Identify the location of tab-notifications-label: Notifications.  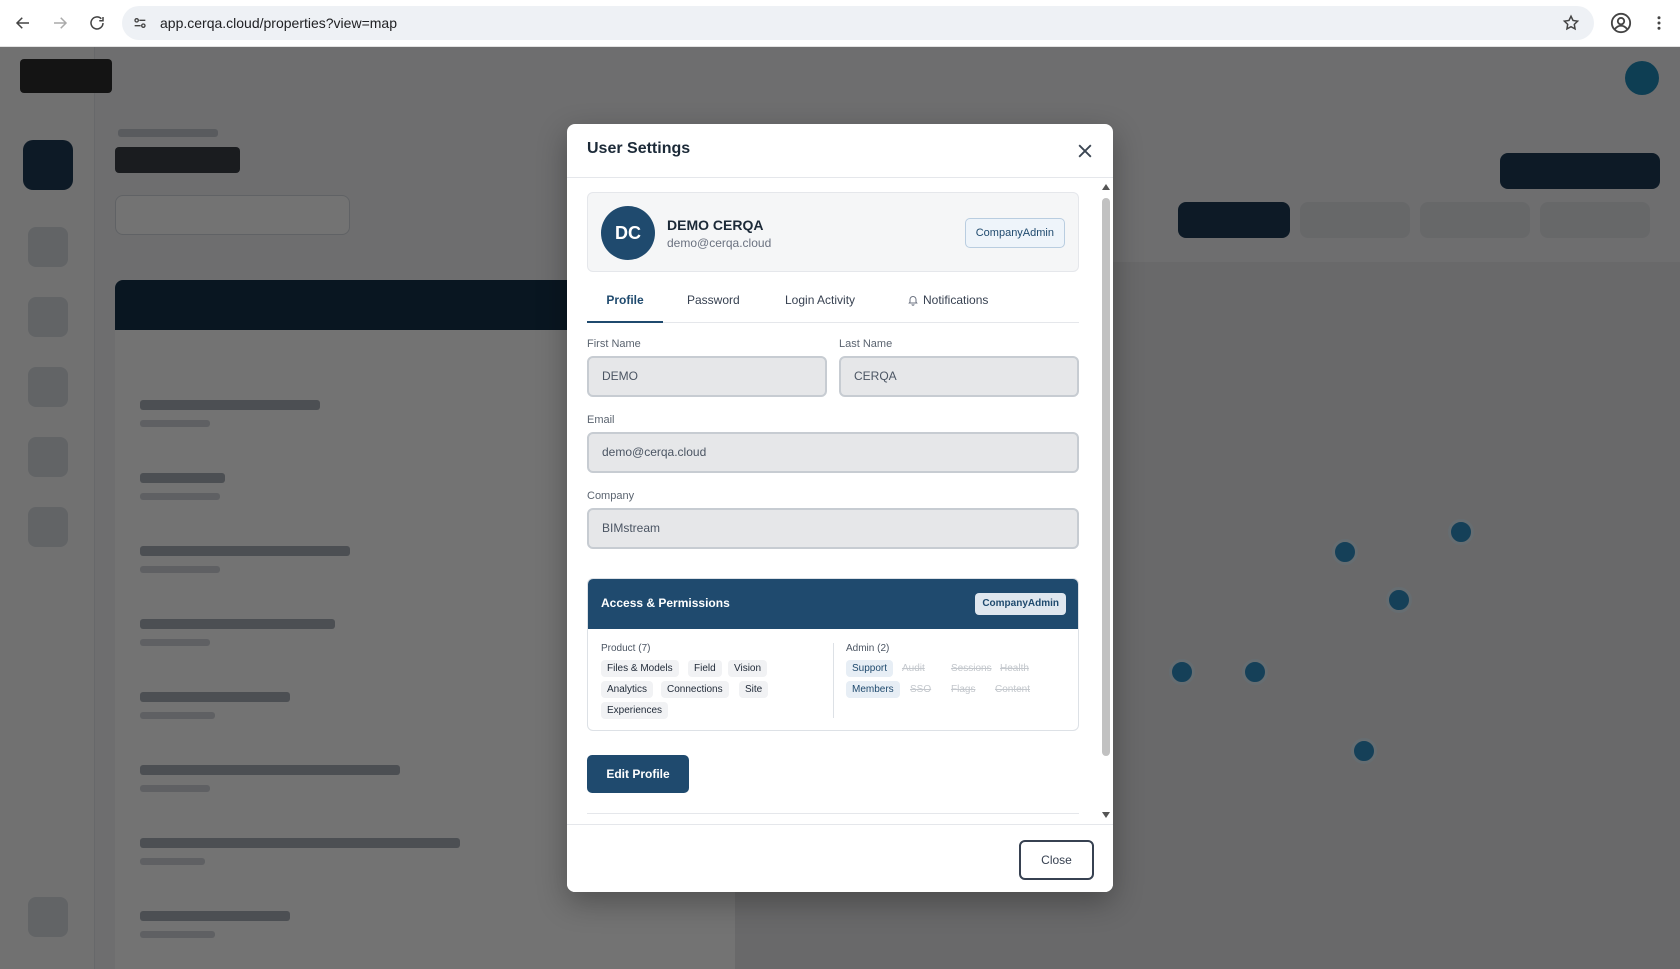
(956, 300).